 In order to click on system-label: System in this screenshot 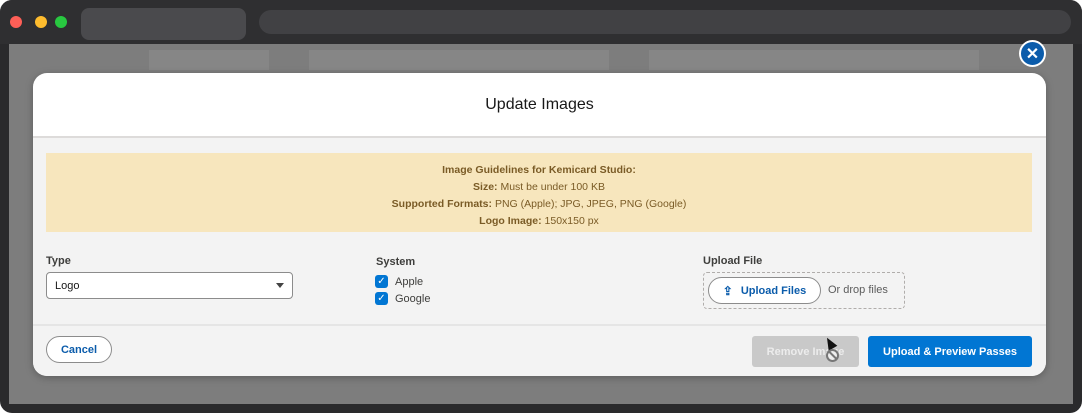, I will do `click(396, 262)`.